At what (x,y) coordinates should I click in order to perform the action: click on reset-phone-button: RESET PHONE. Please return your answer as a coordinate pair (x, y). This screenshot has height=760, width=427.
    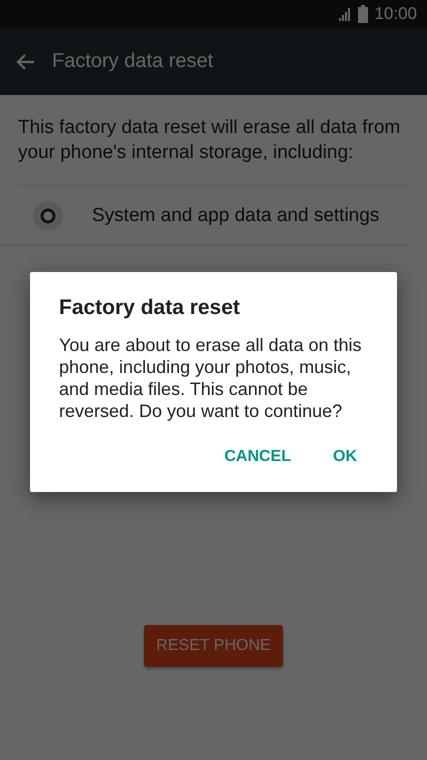
    Looking at the image, I should click on (213, 646).